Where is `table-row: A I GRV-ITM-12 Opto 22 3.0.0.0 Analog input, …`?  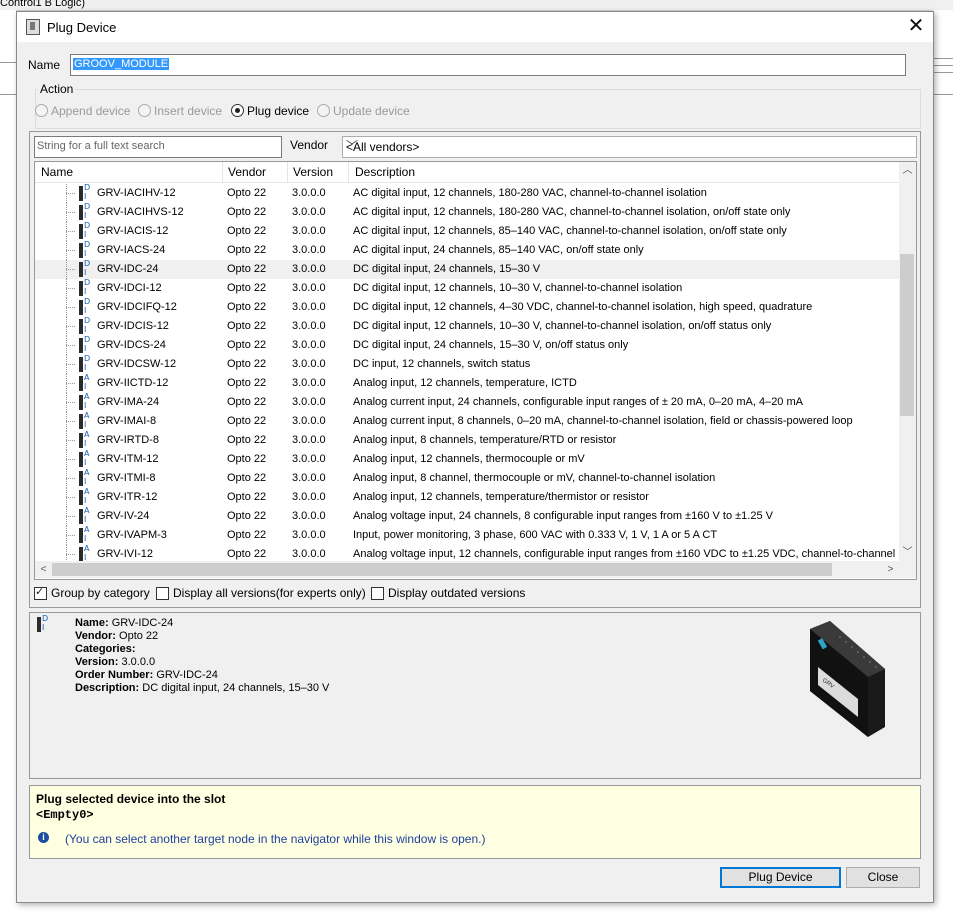 table-row: A I GRV-ITM-12 Opto 22 3.0.0.0 Analog input, … is located at coordinates (467, 459).